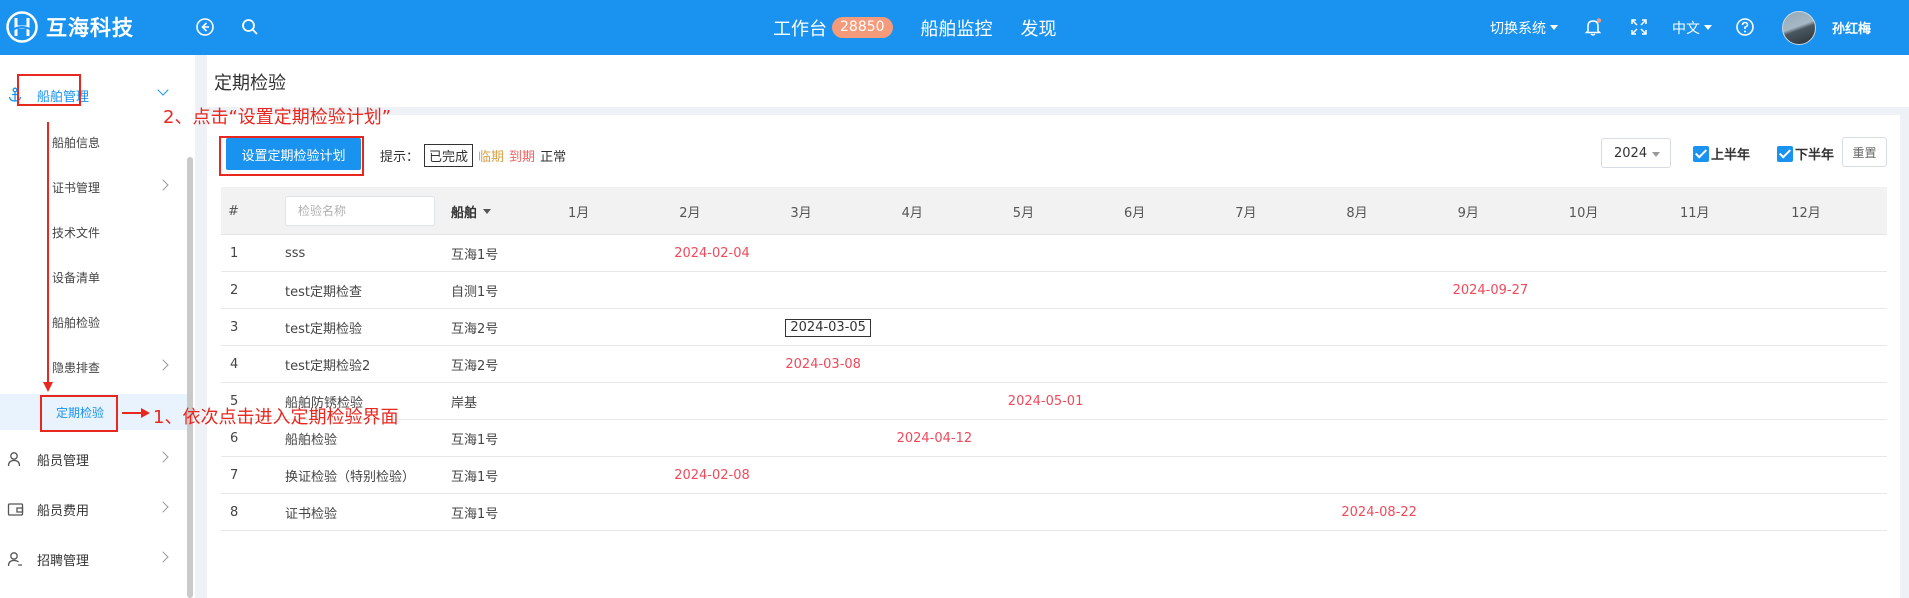 Image resolution: width=1909 pixels, height=598 pixels. What do you see at coordinates (449, 155) in the screenshot?
I see `legend-done: 已完成` at bounding box center [449, 155].